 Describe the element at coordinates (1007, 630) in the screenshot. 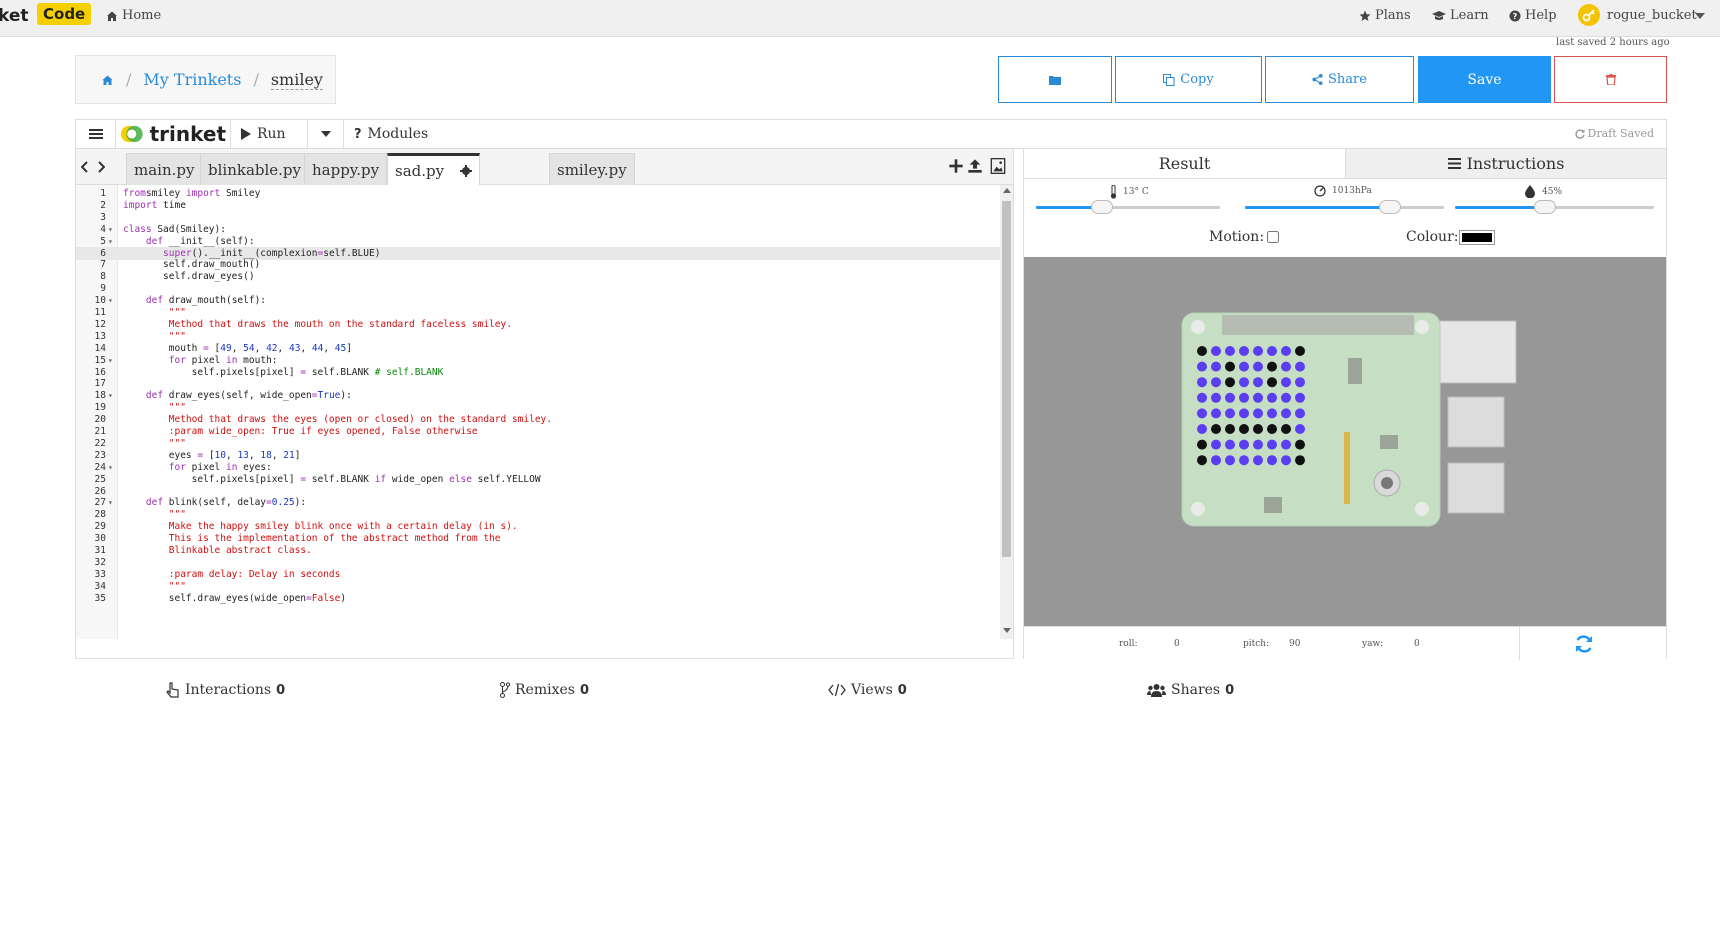

I see `scroll-down-arrow` at that location.